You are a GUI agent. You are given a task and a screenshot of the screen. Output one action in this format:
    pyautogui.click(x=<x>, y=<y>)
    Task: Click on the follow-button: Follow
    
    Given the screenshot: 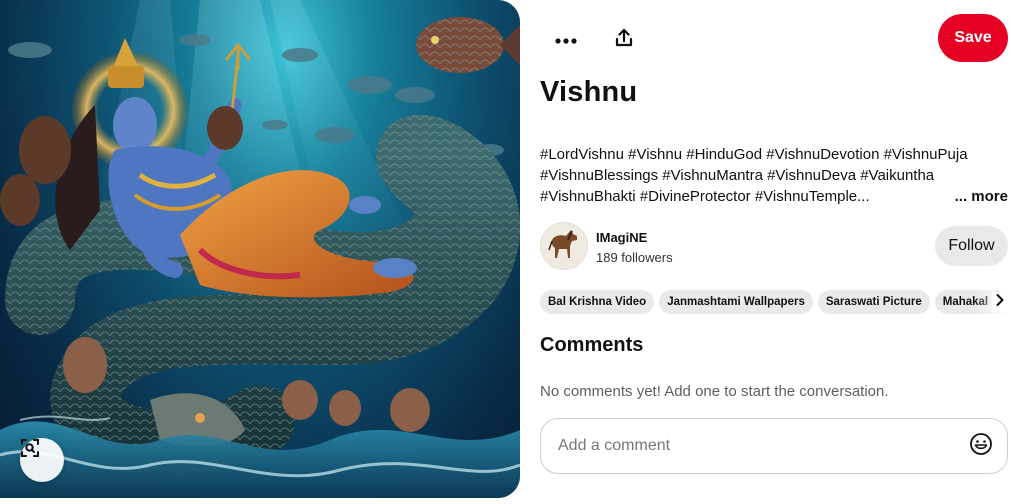 What is the action you would take?
    pyautogui.click(x=971, y=246)
    